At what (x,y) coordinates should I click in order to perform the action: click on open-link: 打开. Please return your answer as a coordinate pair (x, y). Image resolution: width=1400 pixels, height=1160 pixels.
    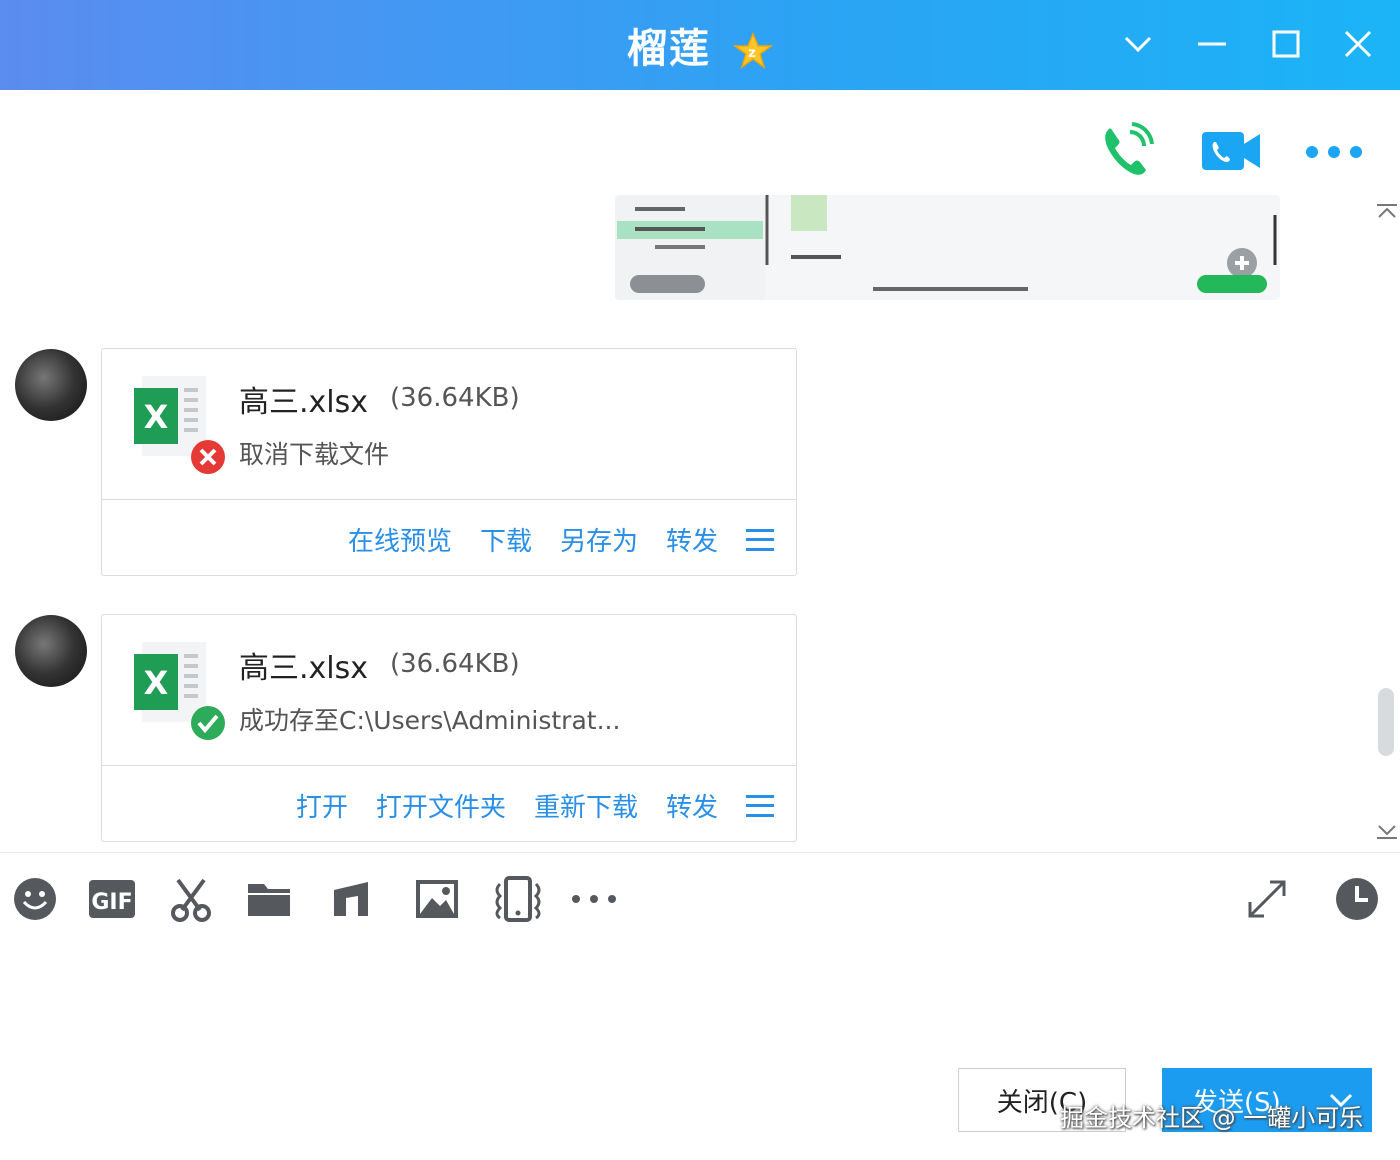
    Looking at the image, I should click on (322, 805).